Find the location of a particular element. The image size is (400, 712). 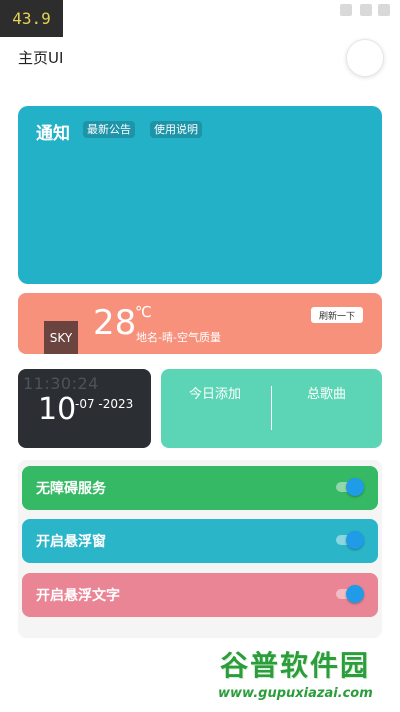

accessibility-toggle is located at coordinates (350, 487).